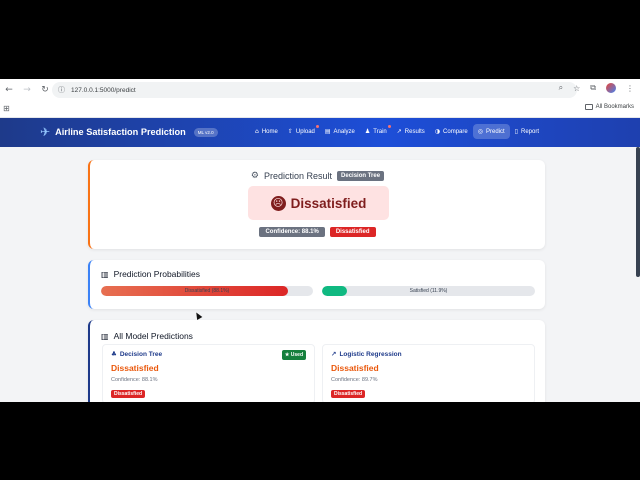 The height and width of the screenshot is (480, 640). I want to click on used-badge-label: Used, so click(296, 355).